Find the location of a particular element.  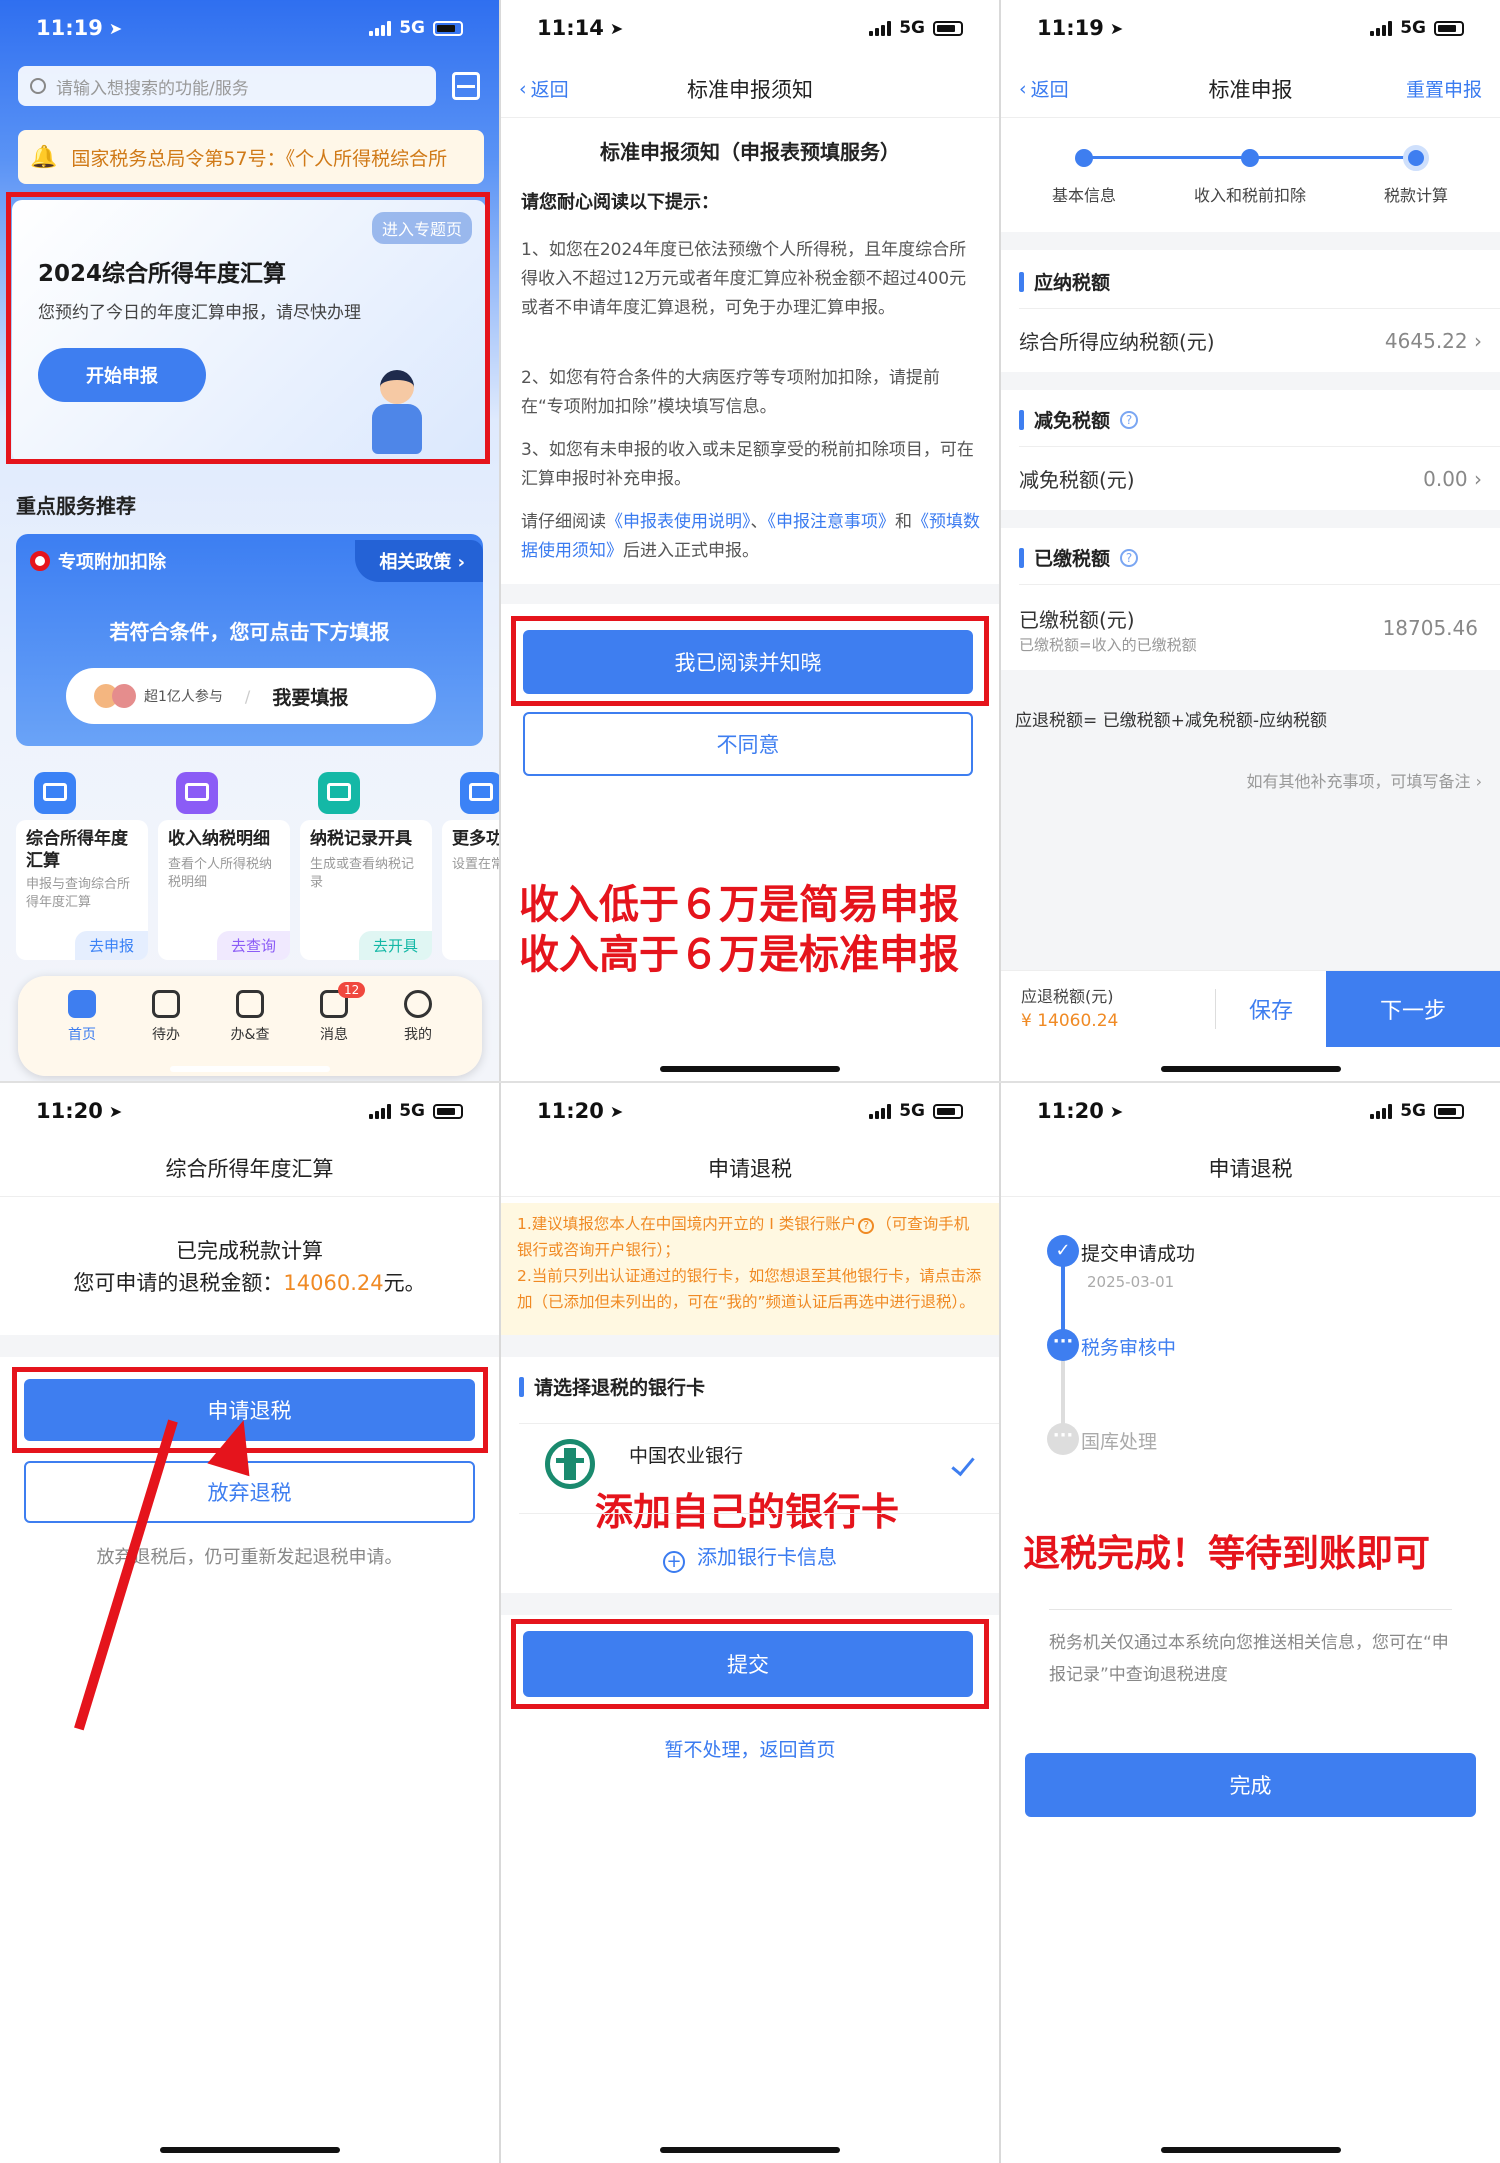

disagree-button: 不同意 is located at coordinates (748, 744).